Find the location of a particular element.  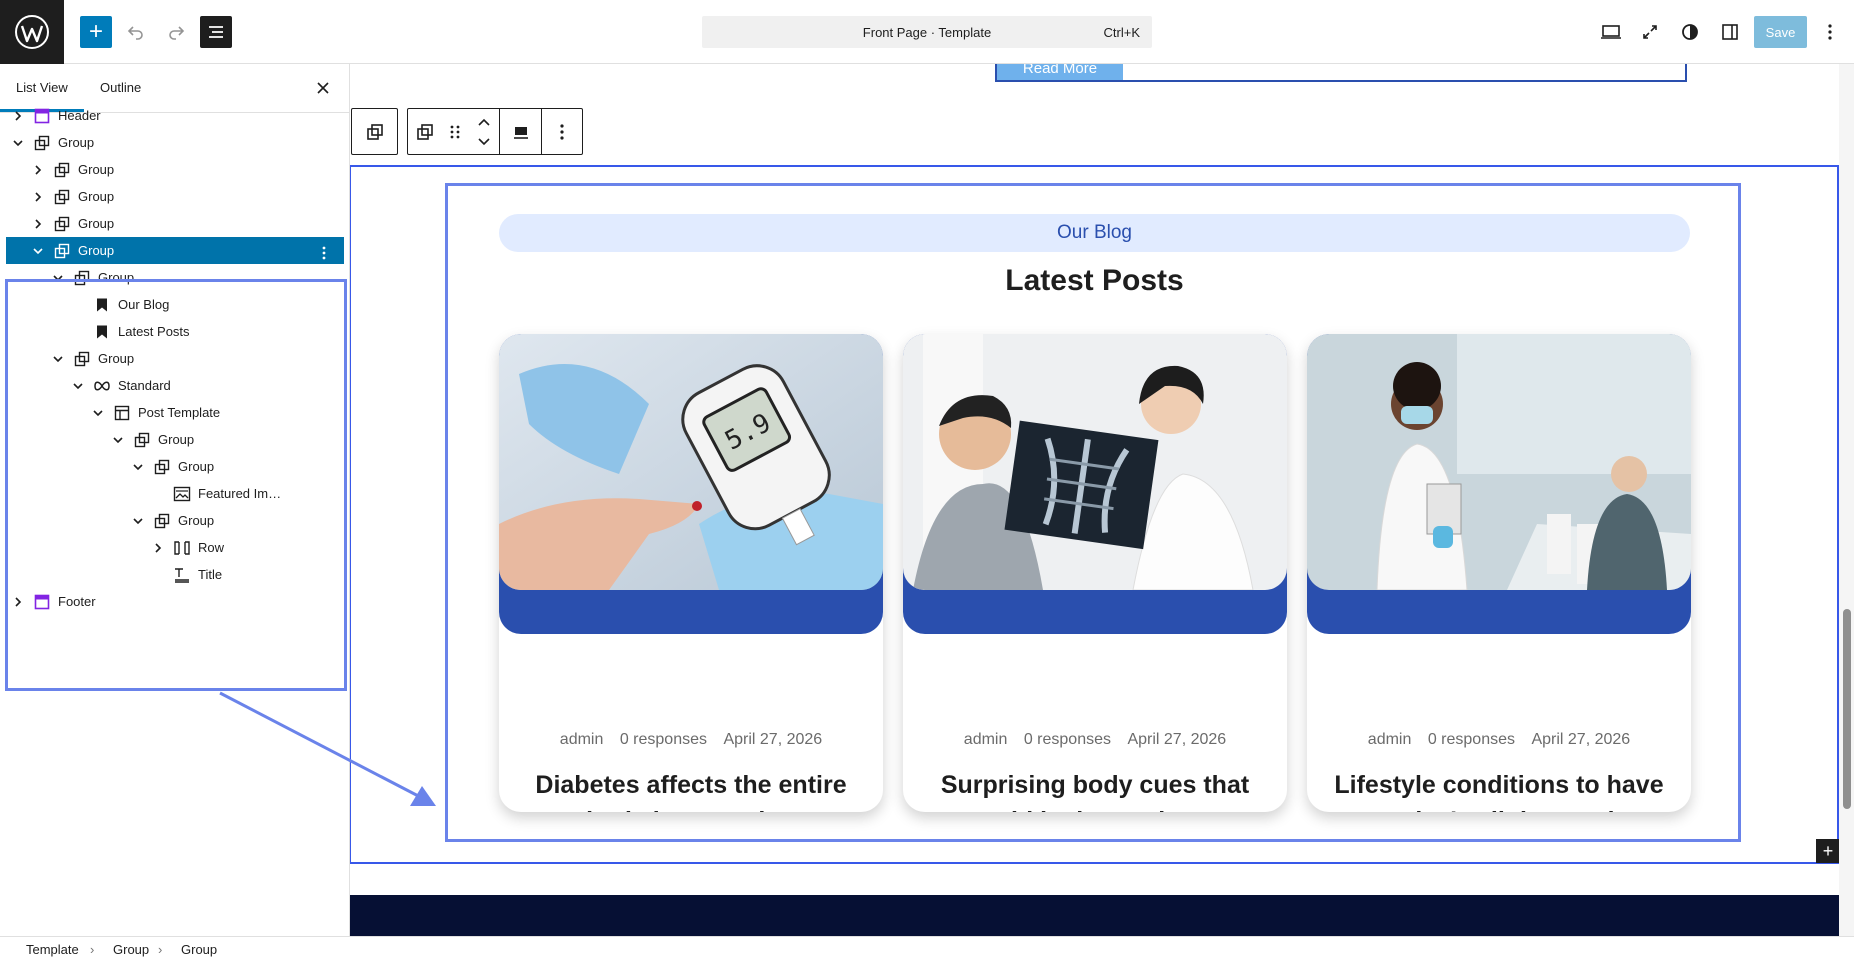

breadcrumb-group: Group is located at coordinates (131, 949).